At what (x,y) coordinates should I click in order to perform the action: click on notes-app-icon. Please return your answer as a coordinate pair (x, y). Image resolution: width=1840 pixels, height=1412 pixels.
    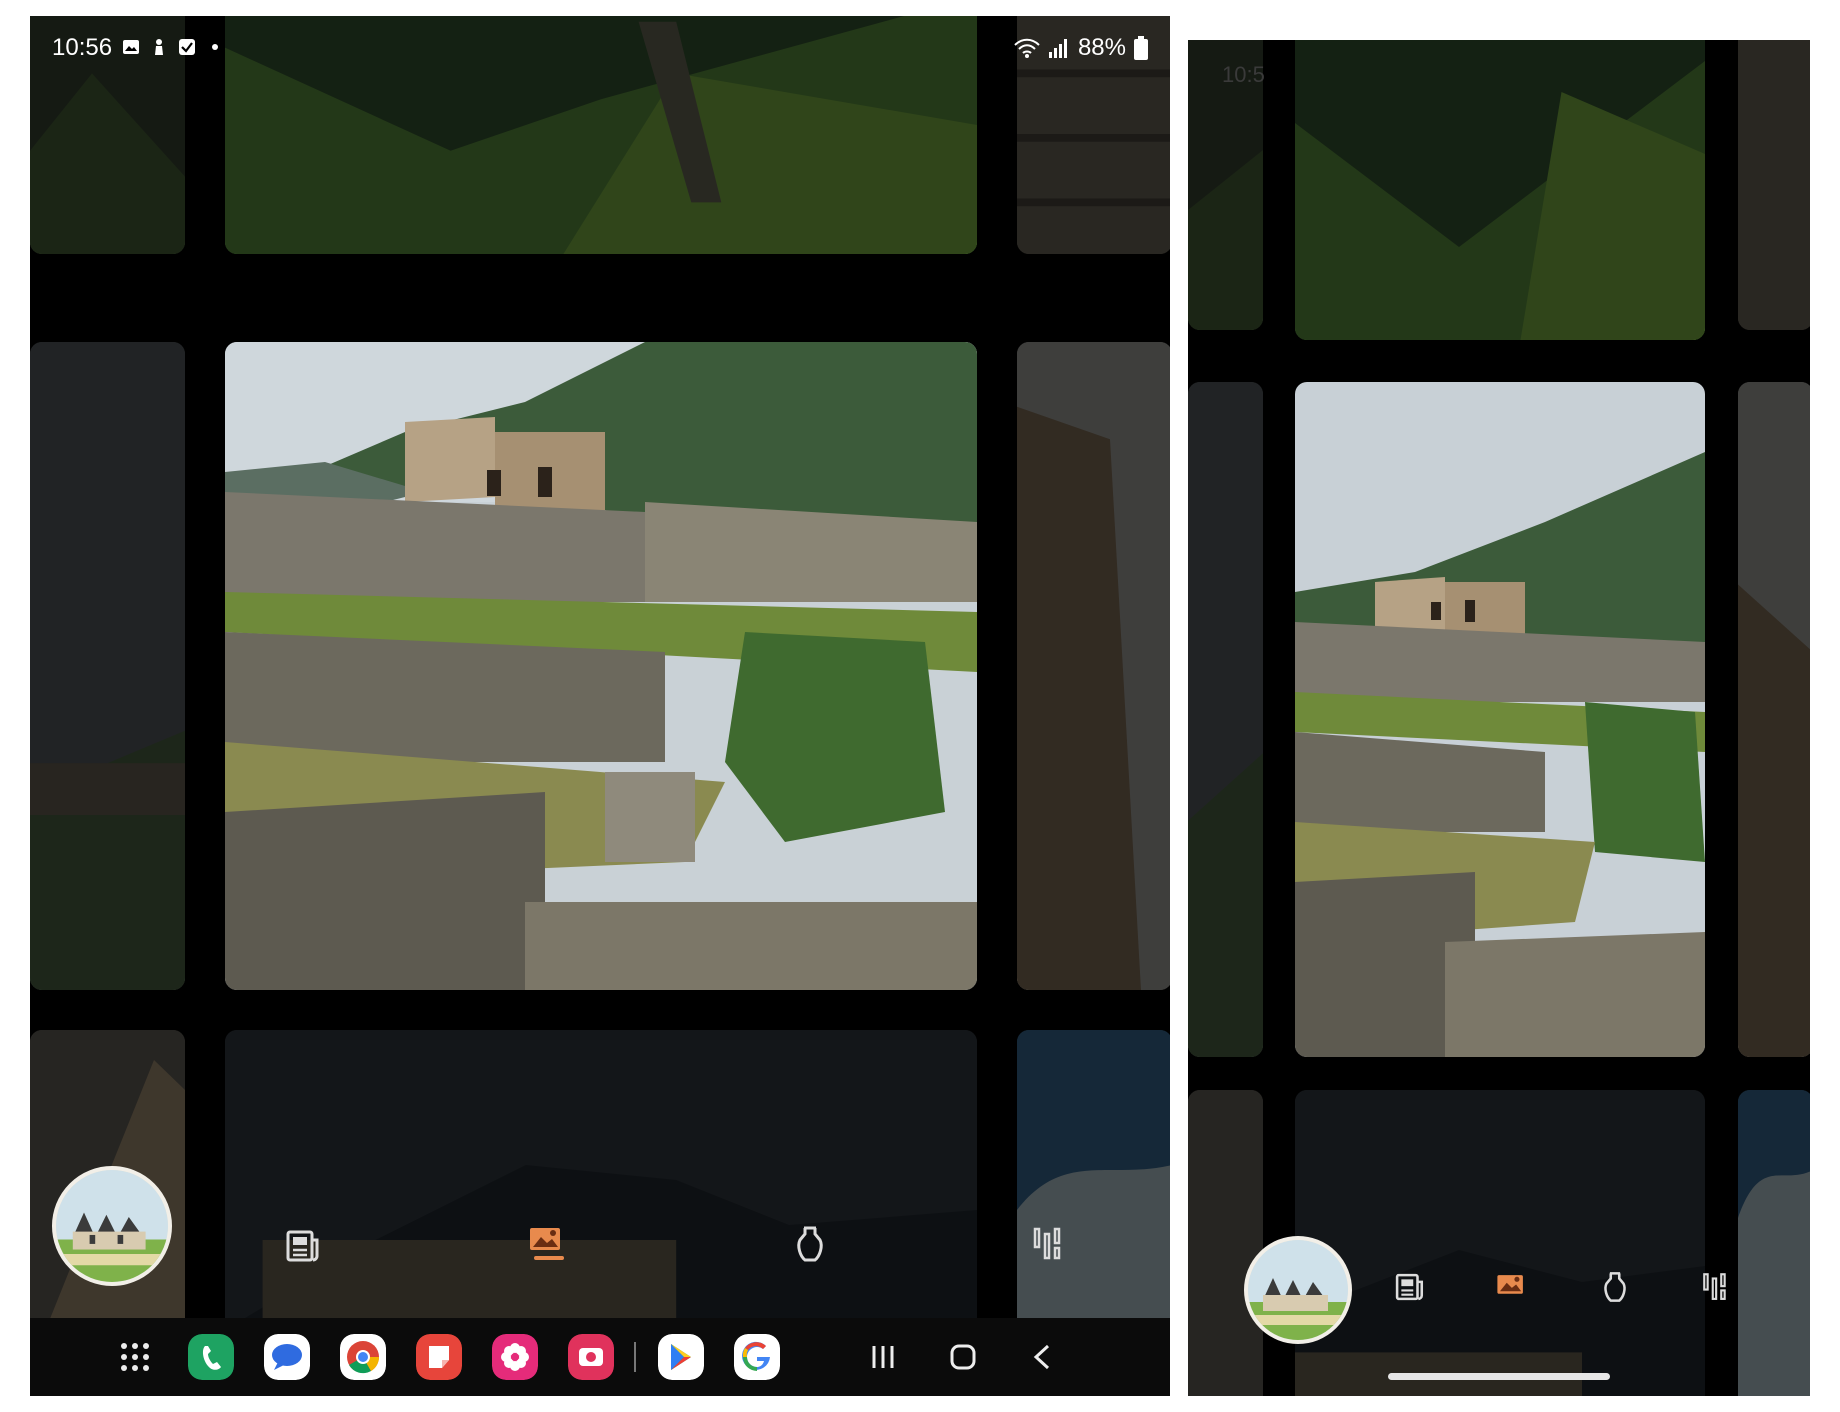
    Looking at the image, I should click on (439, 1357).